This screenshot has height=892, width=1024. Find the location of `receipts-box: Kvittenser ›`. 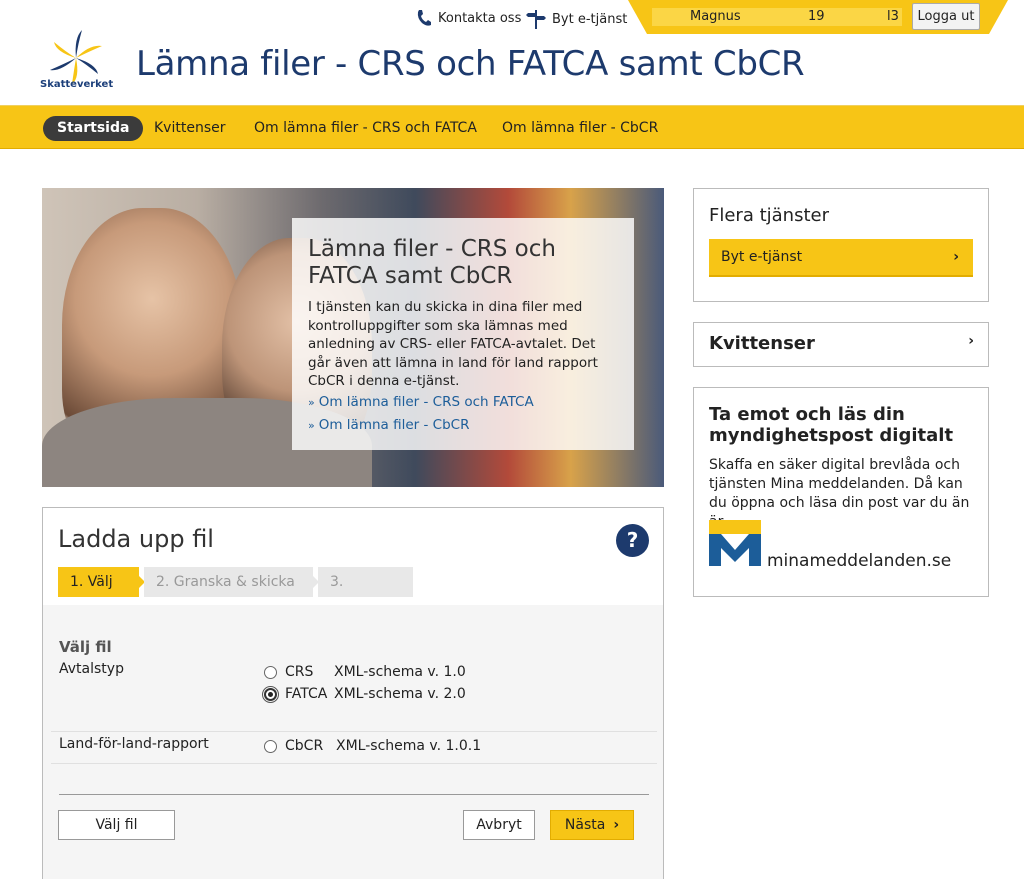

receipts-box: Kvittenser › is located at coordinates (841, 344).